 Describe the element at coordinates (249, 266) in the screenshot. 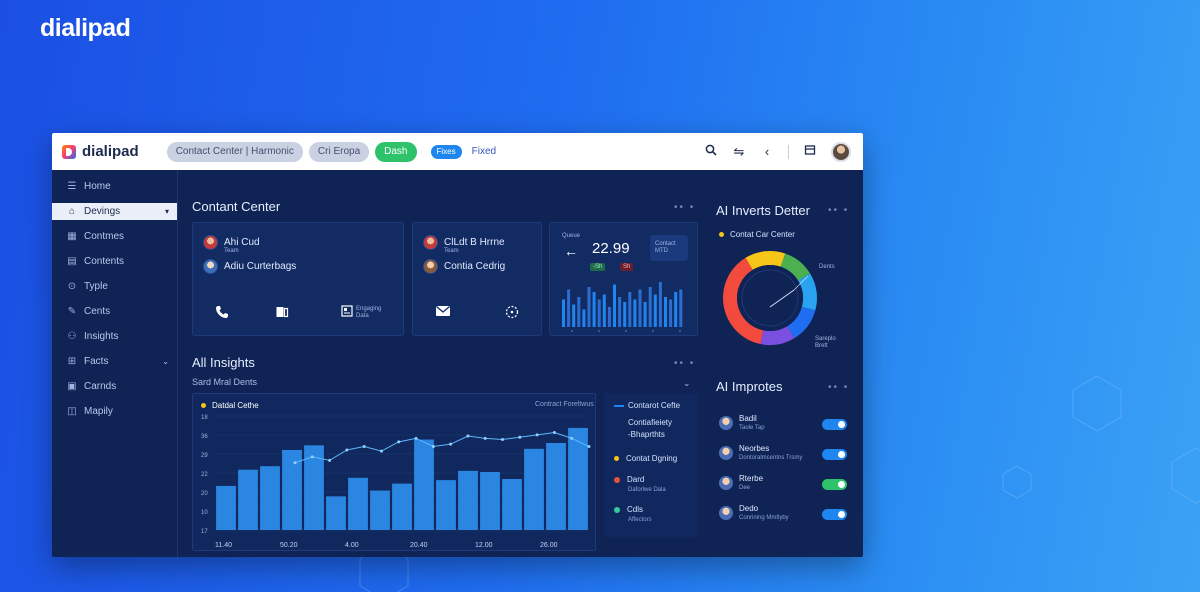

I see `contact-person-2: Adiu Curterbags` at that location.